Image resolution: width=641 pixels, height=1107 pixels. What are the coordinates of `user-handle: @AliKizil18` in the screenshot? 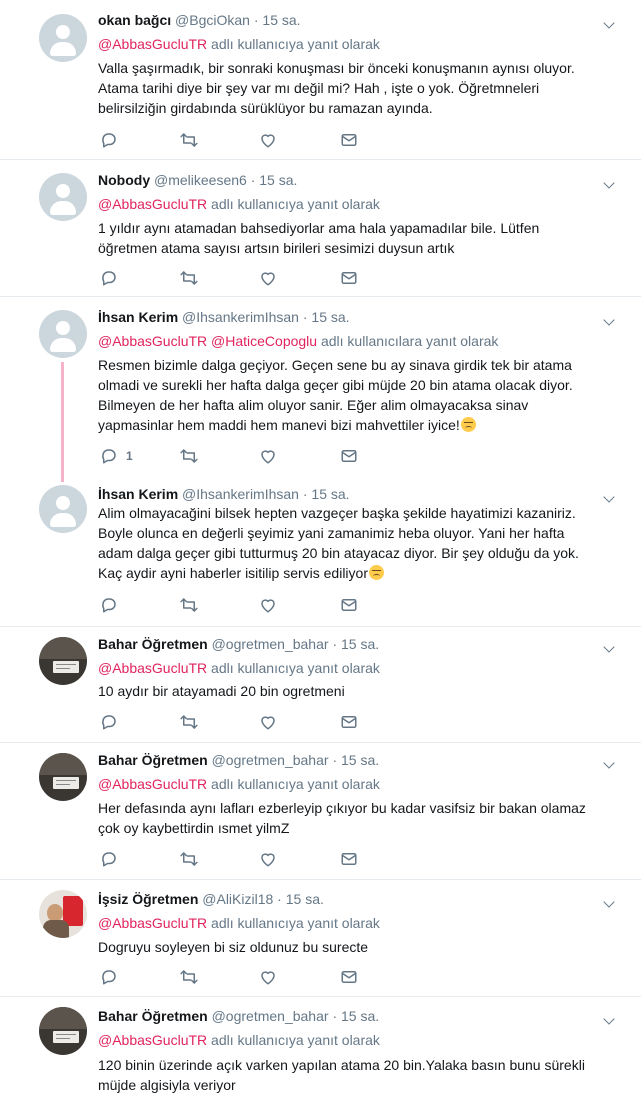 It's located at (237, 899).